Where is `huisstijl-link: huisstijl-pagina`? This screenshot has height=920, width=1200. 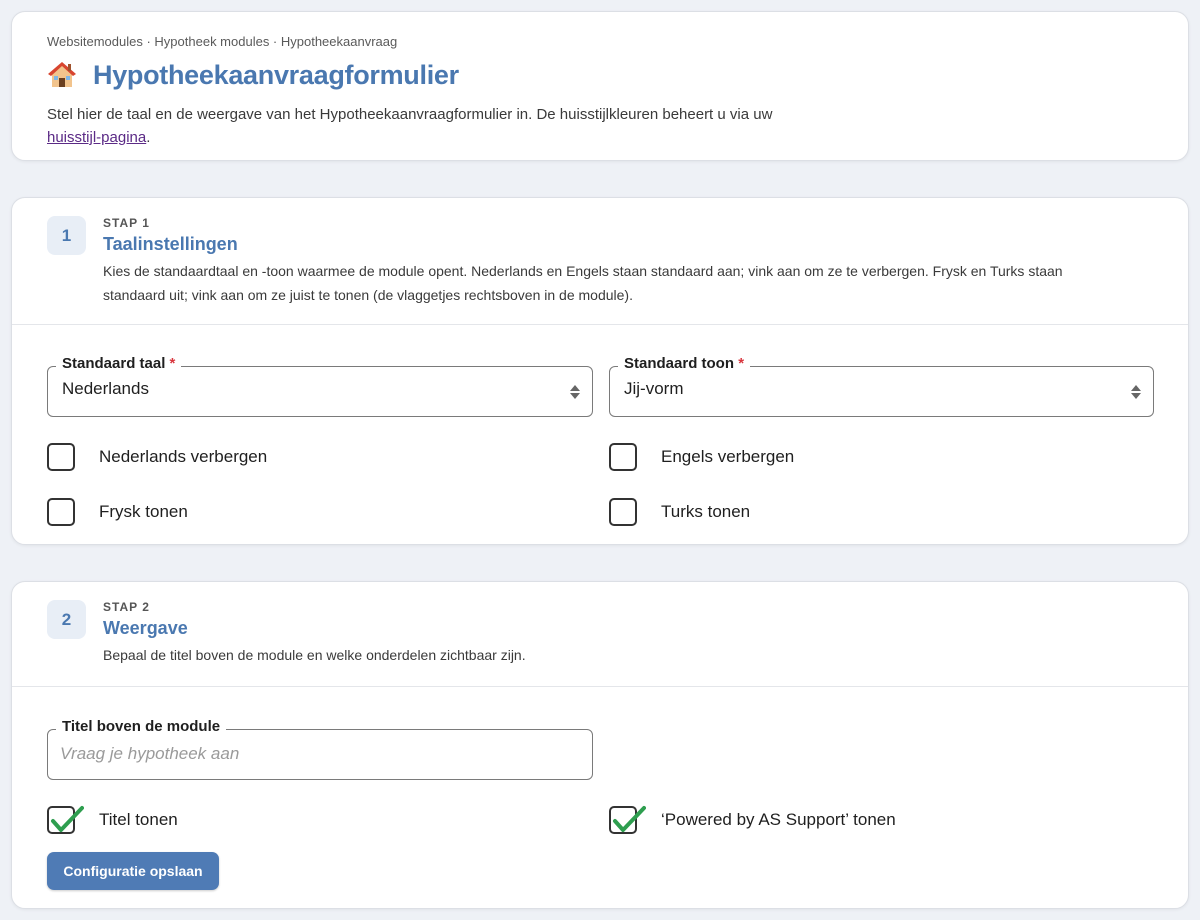 huisstijl-link: huisstijl-pagina is located at coordinates (96, 137).